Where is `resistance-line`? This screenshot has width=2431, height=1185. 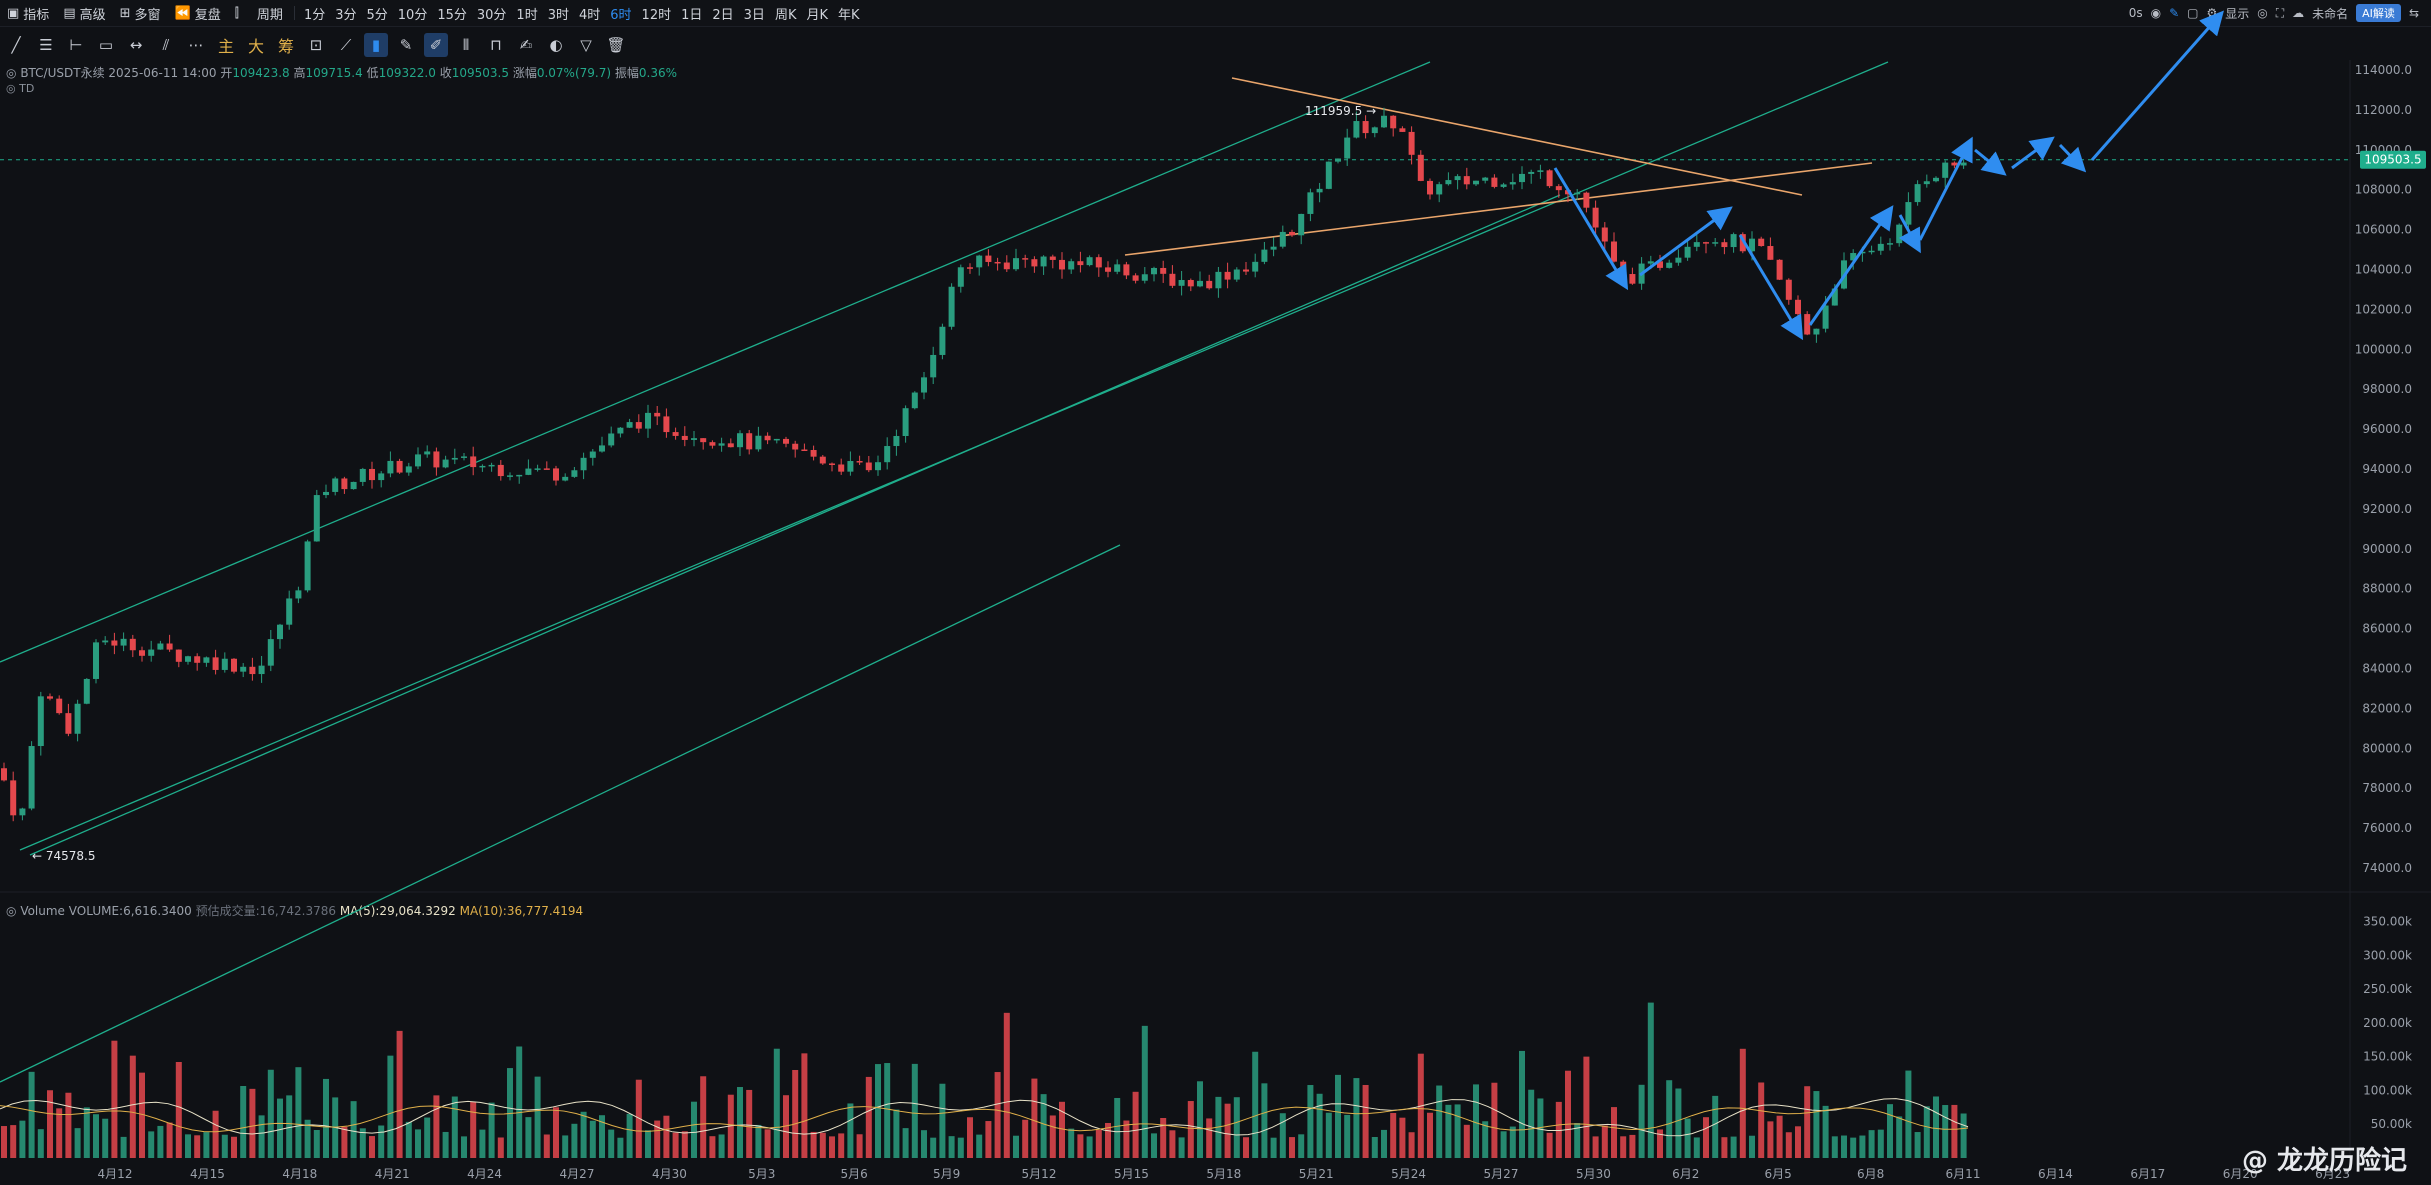
resistance-line is located at coordinates (1517, 136).